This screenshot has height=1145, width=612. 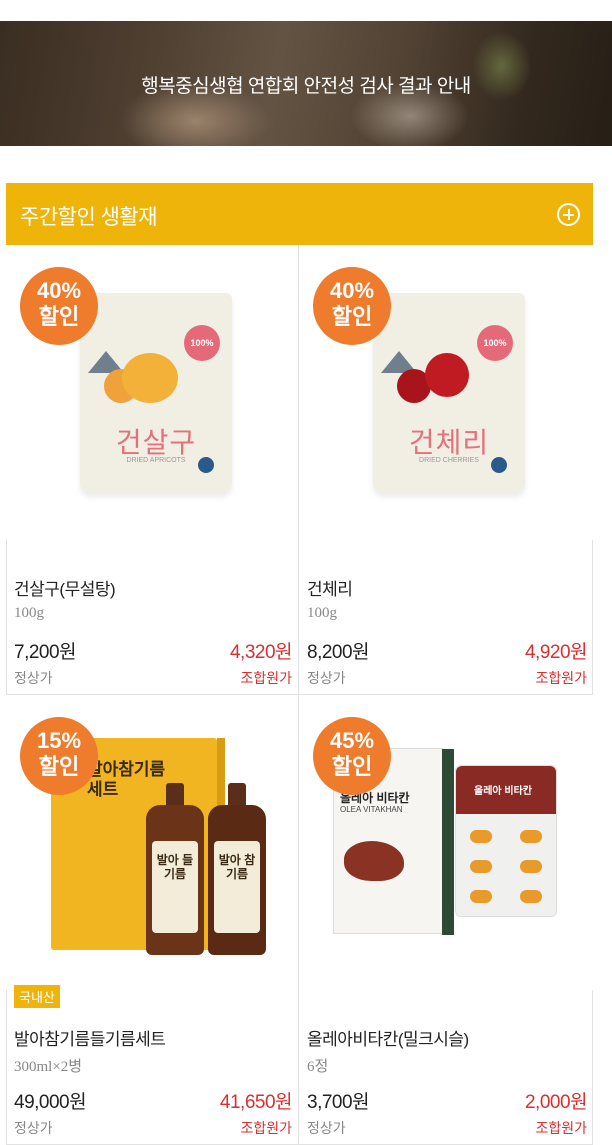 What do you see at coordinates (338, 652) in the screenshot?
I see `regular-price: 8,200원` at bounding box center [338, 652].